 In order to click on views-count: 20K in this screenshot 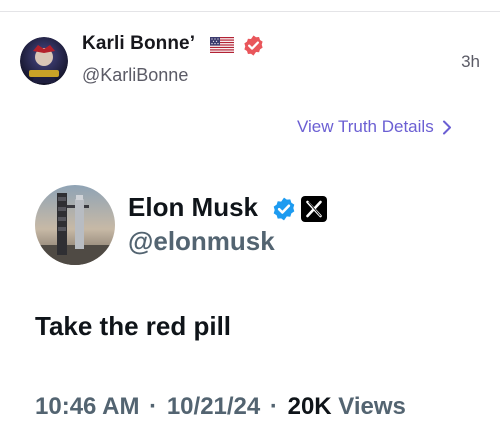, I will do `click(309, 406)`.